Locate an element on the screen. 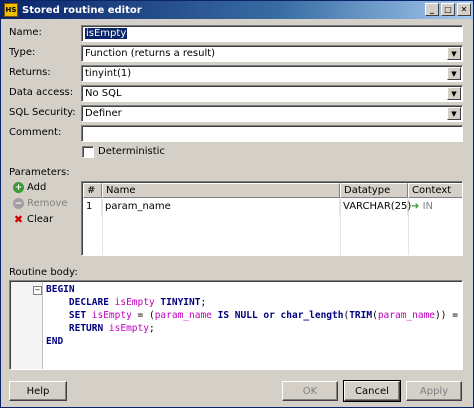 The height and width of the screenshot is (408, 474). add-label: Add is located at coordinates (37, 187).